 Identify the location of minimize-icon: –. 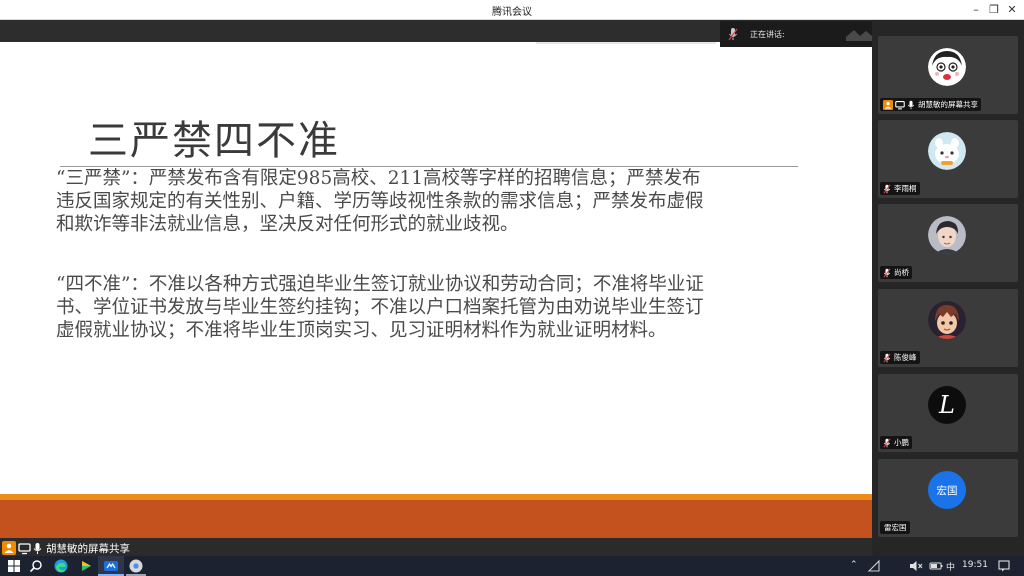
(976, 10).